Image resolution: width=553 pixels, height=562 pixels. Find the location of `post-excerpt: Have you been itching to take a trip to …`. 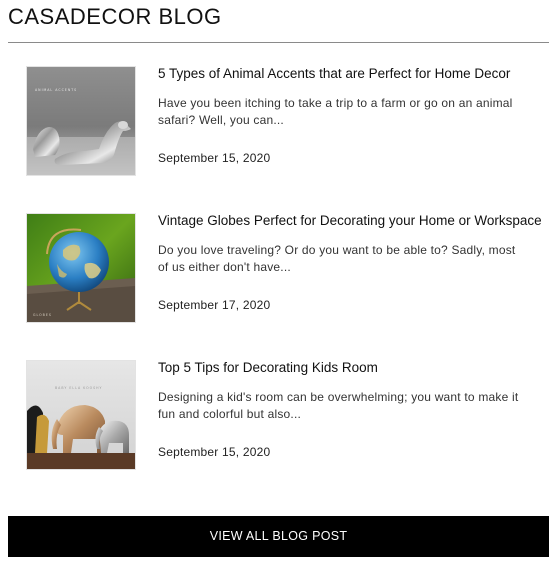

post-excerpt: Have you been itching to take a trip to … is located at coordinates (335, 111).